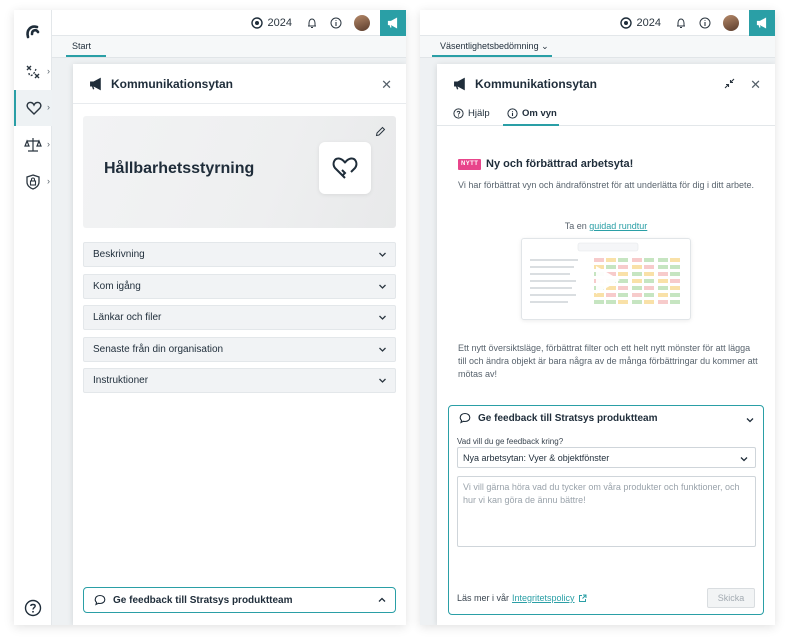 The height and width of the screenshot is (642, 788). I want to click on target-icon, so click(625, 22).